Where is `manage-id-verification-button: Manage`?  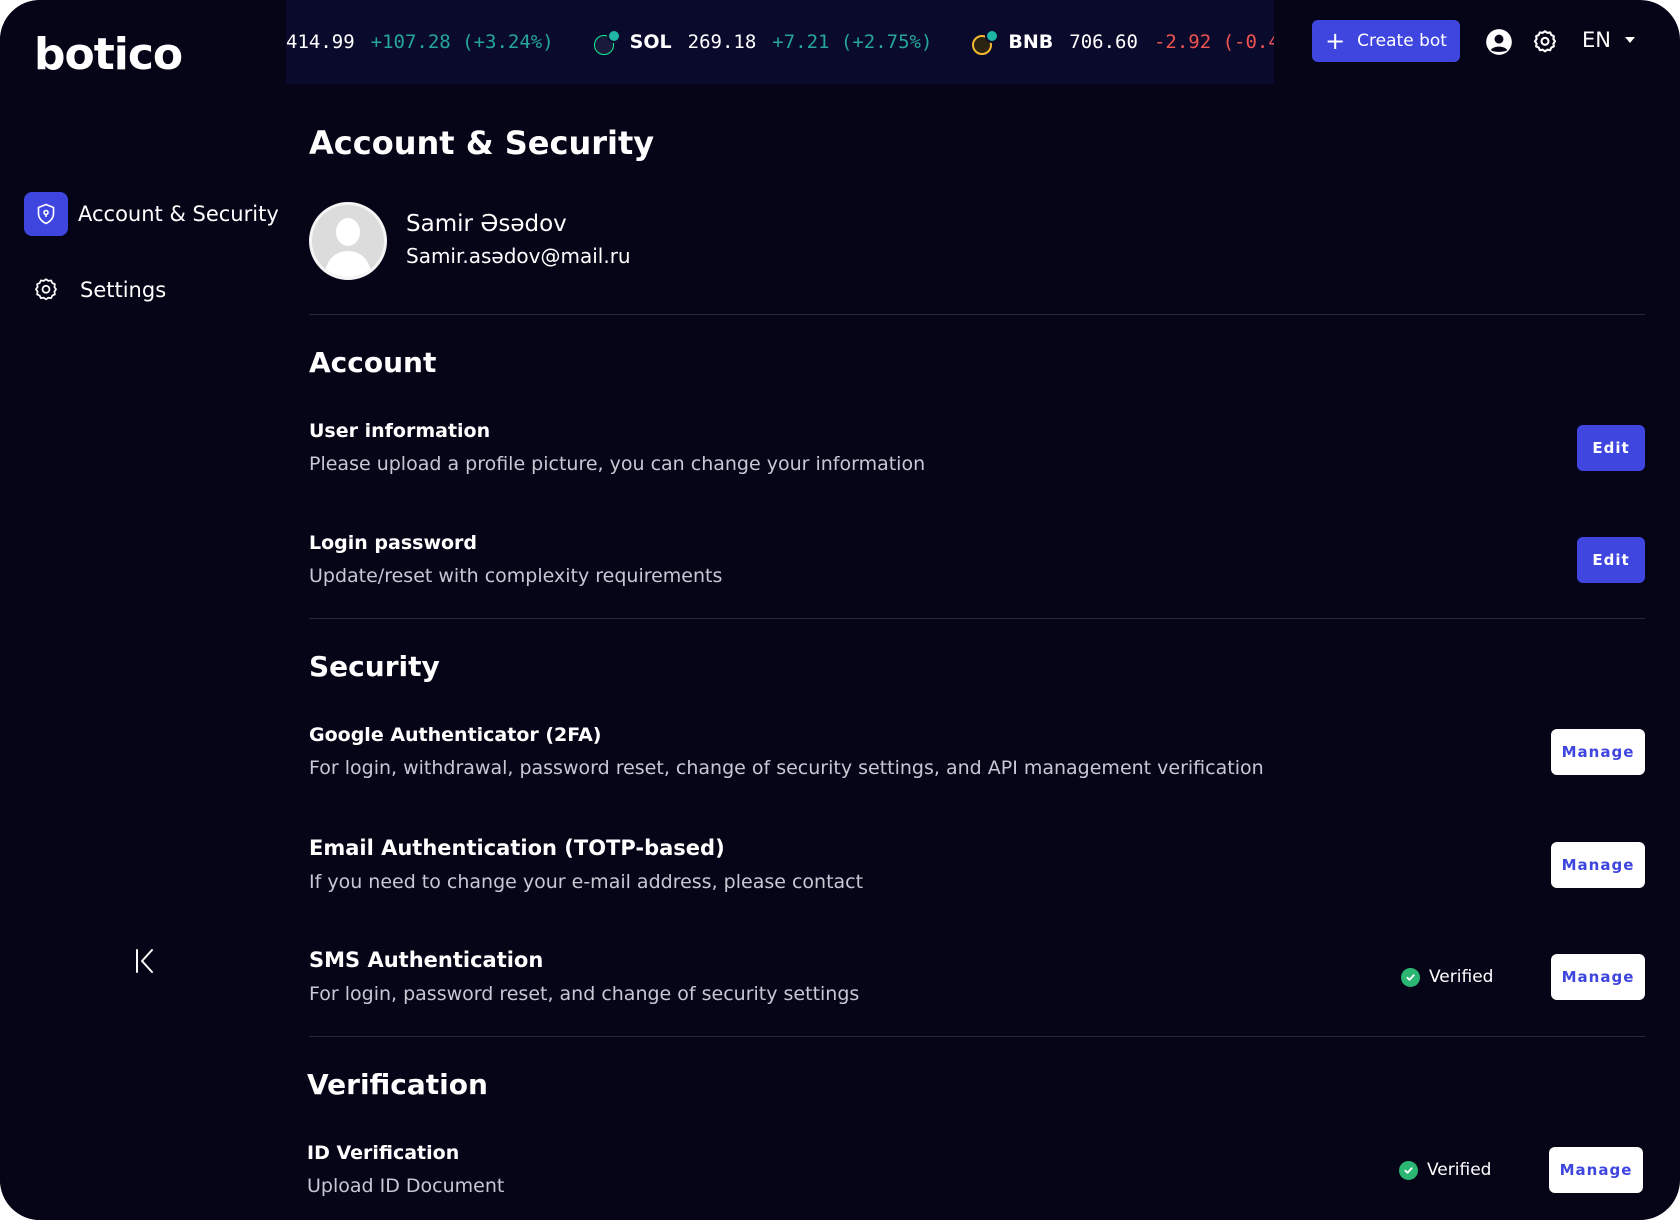 manage-id-verification-button: Manage is located at coordinates (1596, 1170).